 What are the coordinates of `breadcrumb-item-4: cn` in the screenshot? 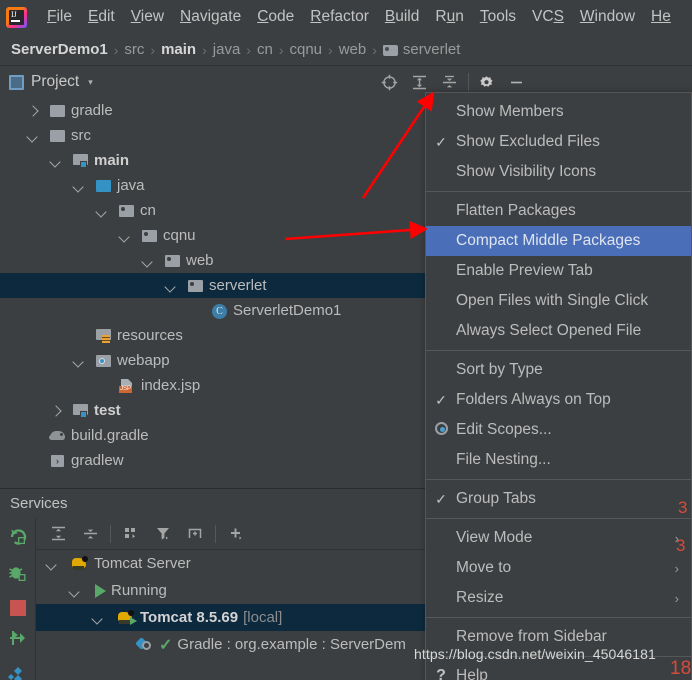 It's located at (265, 49).